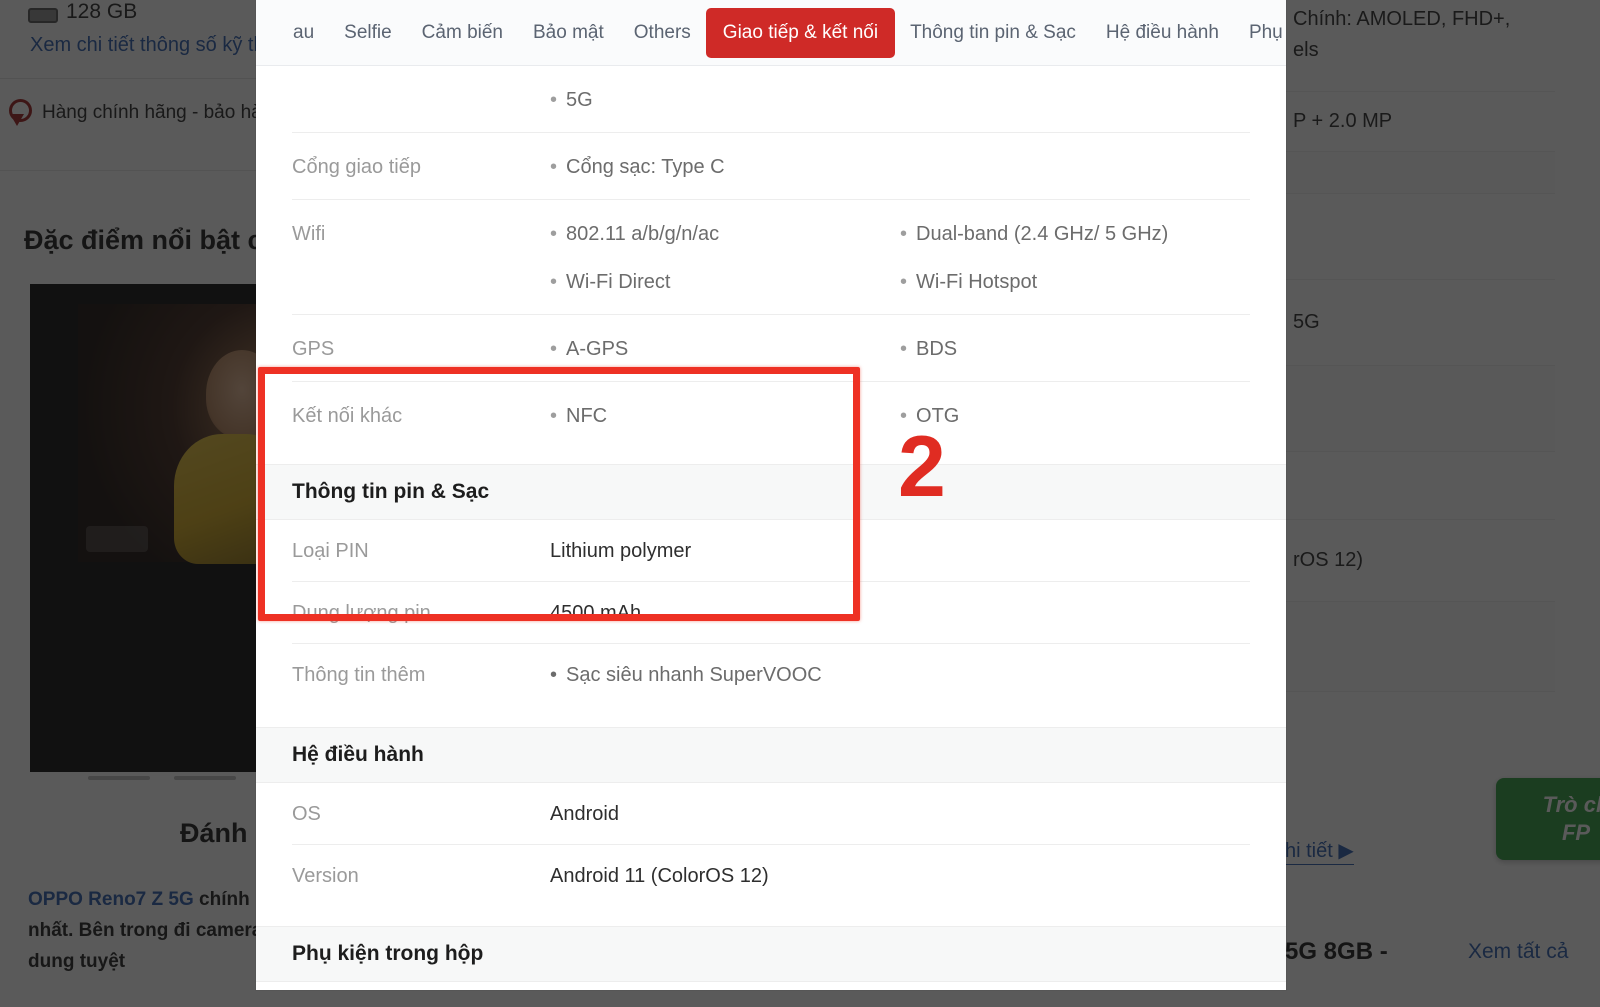  Describe the element at coordinates (309, 234) in the screenshot. I see `spec-label: Wifi` at that location.